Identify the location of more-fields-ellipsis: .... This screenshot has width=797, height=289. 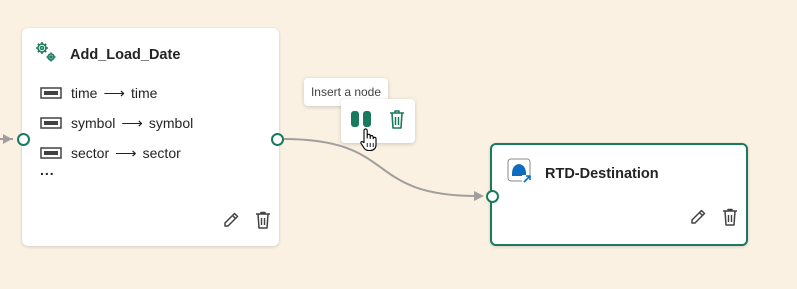
(116, 170).